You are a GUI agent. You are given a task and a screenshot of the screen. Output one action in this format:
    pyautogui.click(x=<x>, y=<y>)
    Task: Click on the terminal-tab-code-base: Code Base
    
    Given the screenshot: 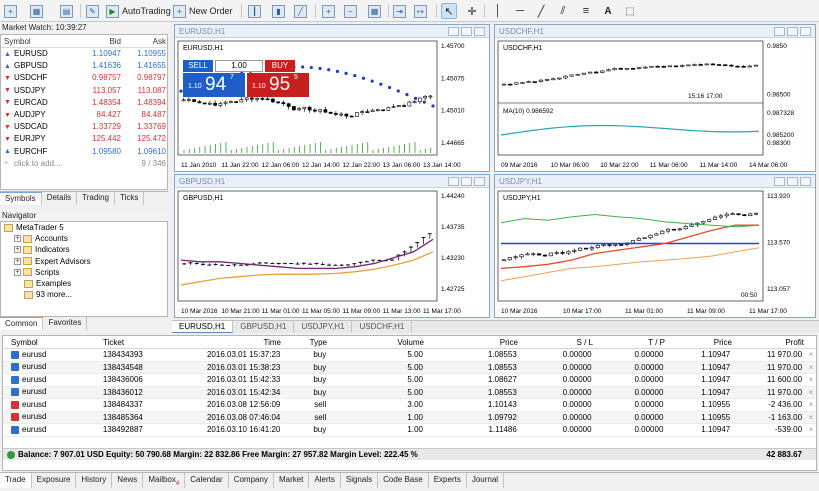 What is the action you would take?
    pyautogui.click(x=403, y=480)
    